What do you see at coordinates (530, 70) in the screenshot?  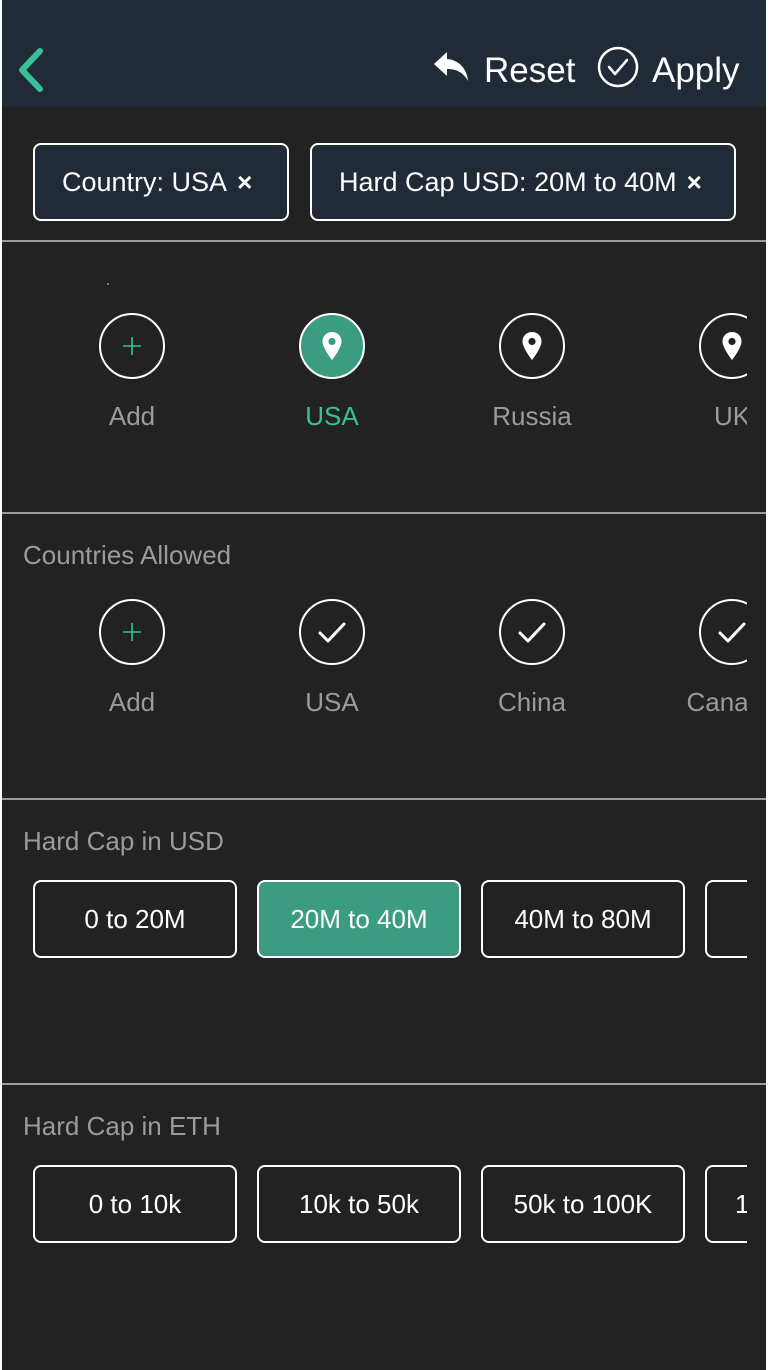 I see `reset-label: Reset` at bounding box center [530, 70].